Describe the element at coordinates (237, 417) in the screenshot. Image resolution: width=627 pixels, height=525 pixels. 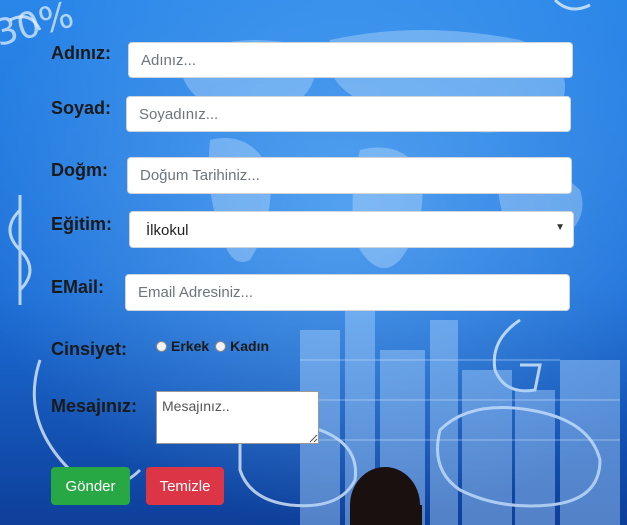
I see `message-textarea` at that location.